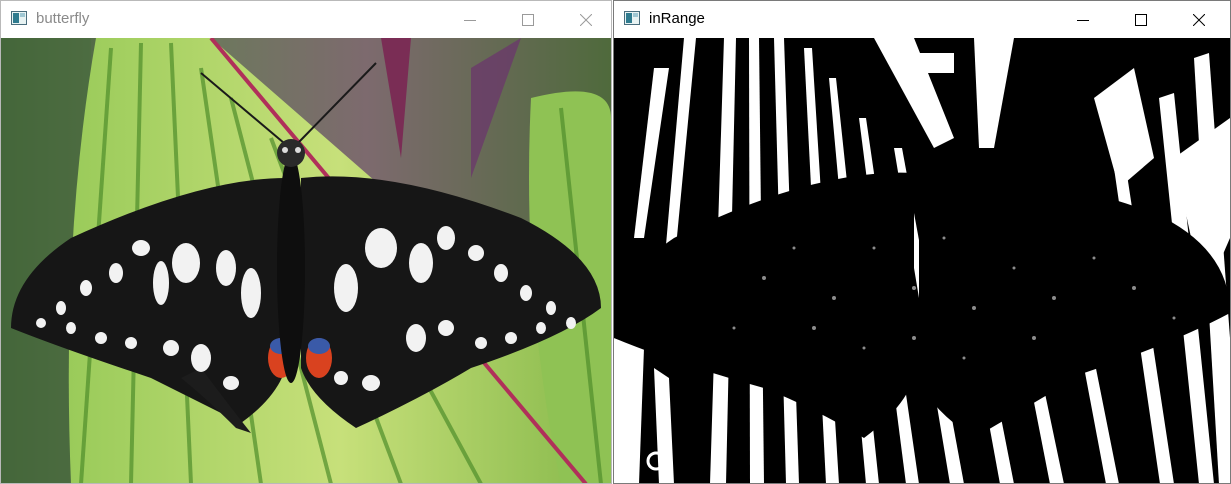 Image resolution: width=1231 pixels, height=484 pixels. I want to click on title-bar: butterfly, so click(306, 19).